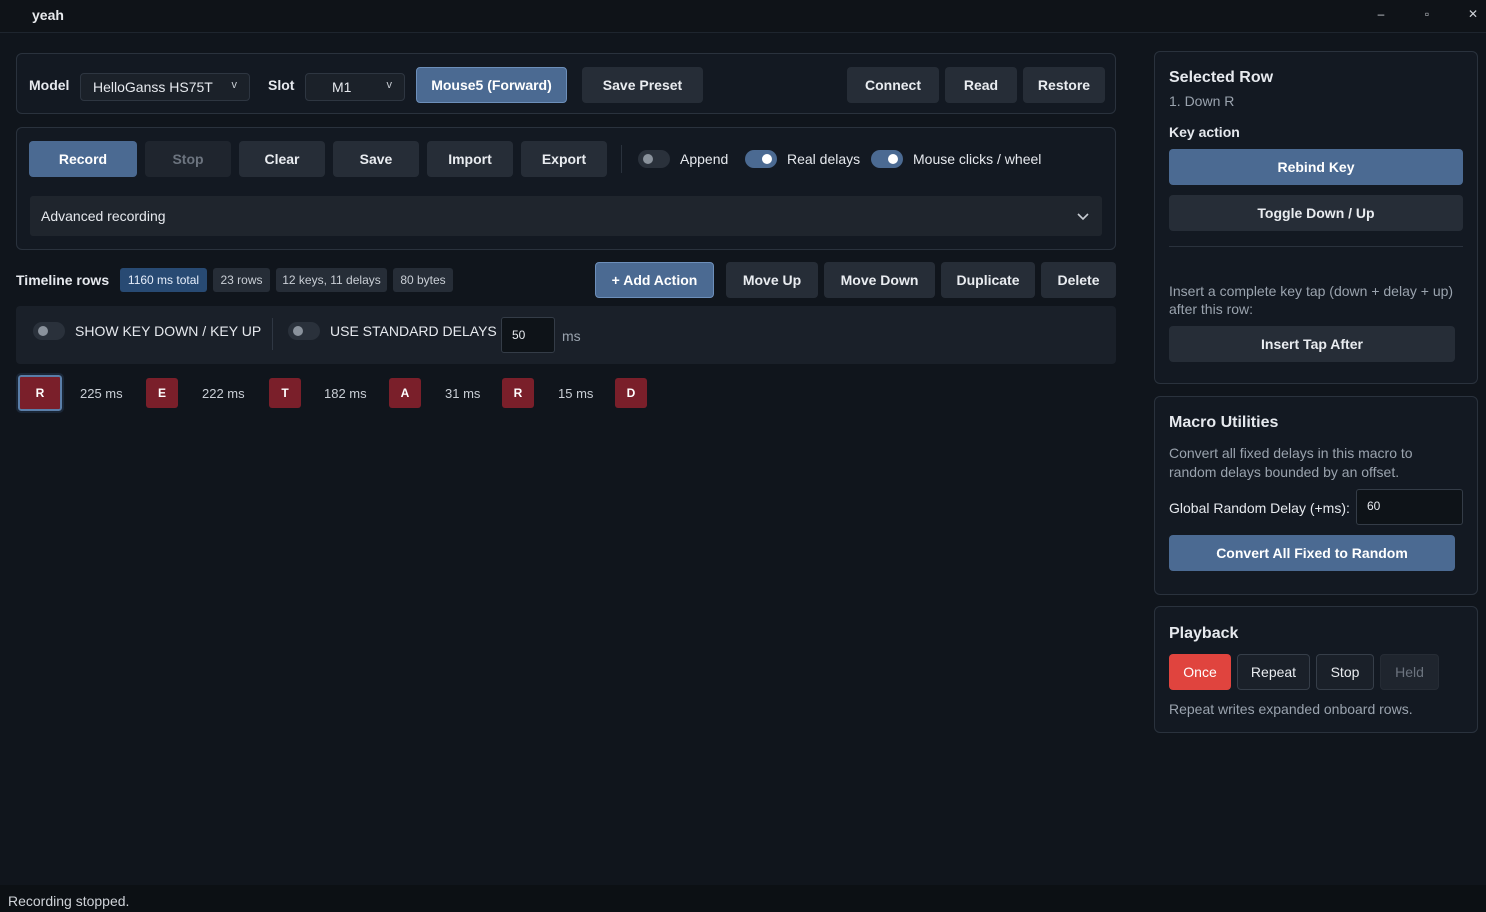 The height and width of the screenshot is (912, 1486). I want to click on append-label: Append, so click(704, 159).